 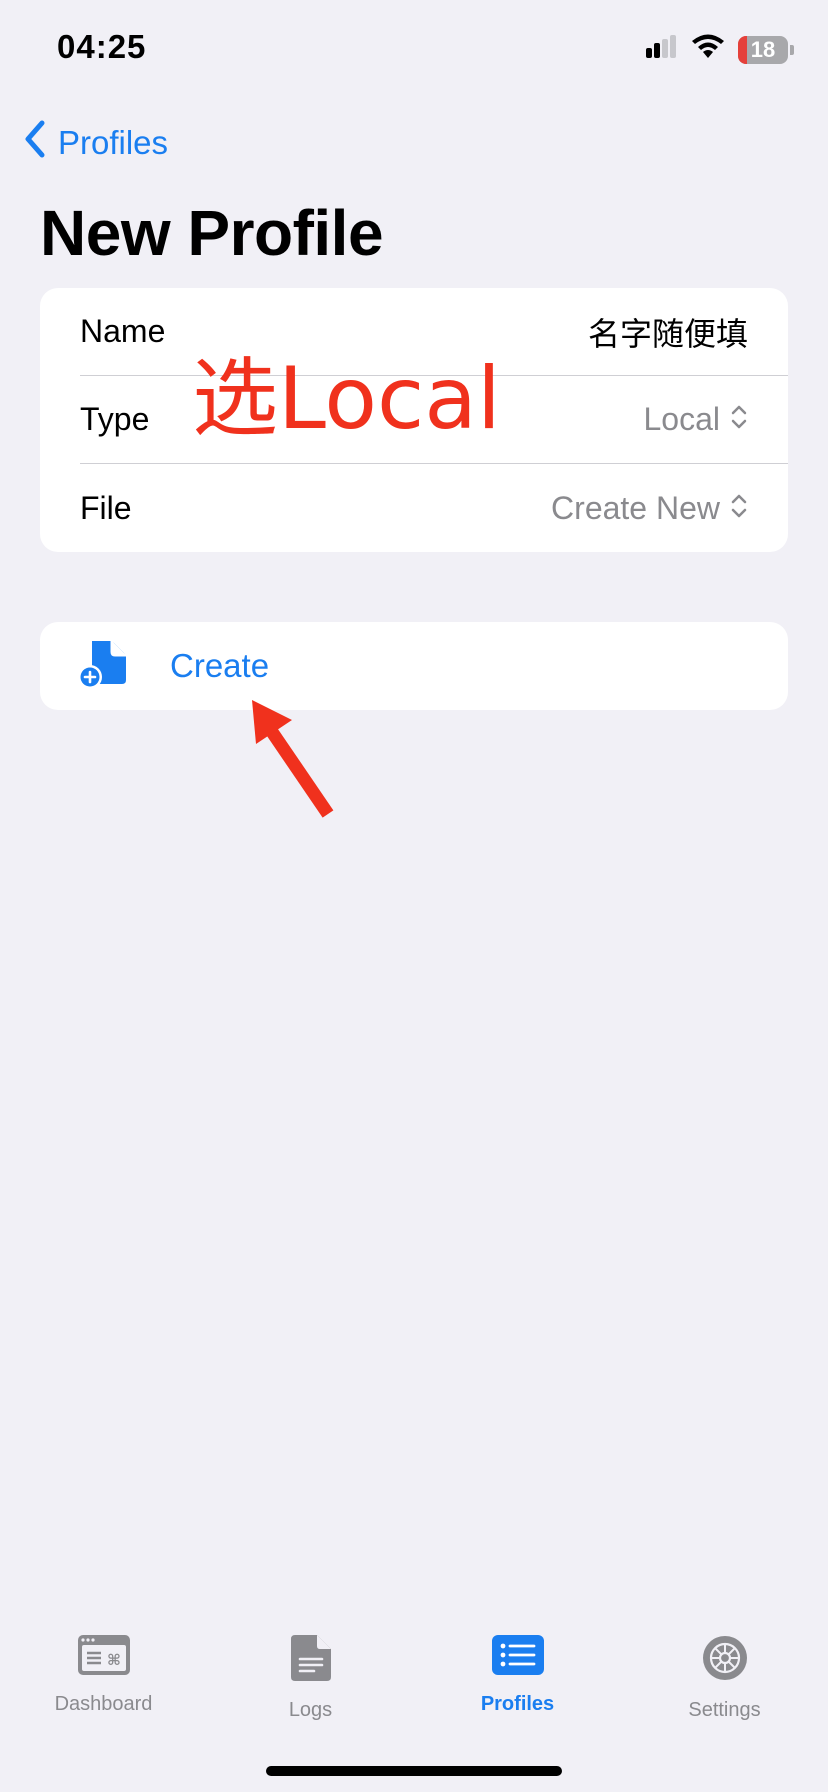 What do you see at coordinates (35, 143) in the screenshot?
I see `chevron-left-icon` at bounding box center [35, 143].